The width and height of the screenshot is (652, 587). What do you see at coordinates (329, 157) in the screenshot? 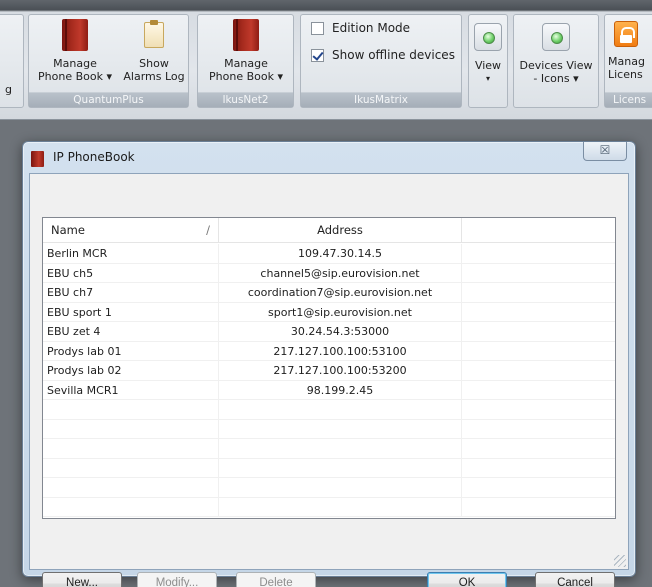
I see `dialog-titlebar: IP PhoneBook ☒` at bounding box center [329, 157].